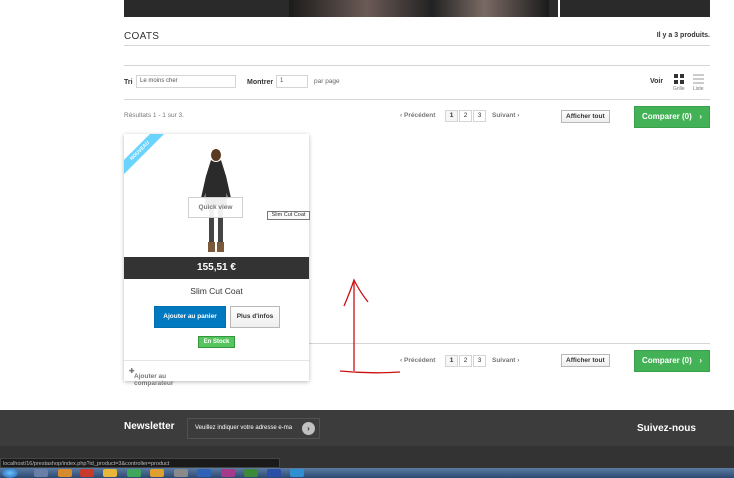 This screenshot has height=478, width=734. Describe the element at coordinates (151, 377) in the screenshot. I see `add-to-compare-link: ✚ Ajouter au comparateur` at that location.